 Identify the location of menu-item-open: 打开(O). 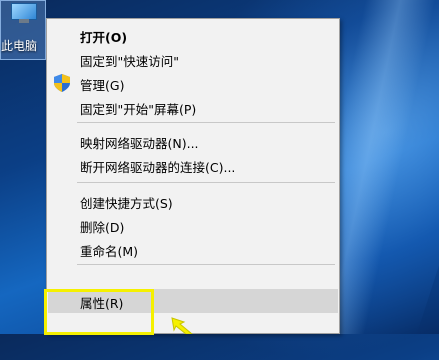
(193, 35).